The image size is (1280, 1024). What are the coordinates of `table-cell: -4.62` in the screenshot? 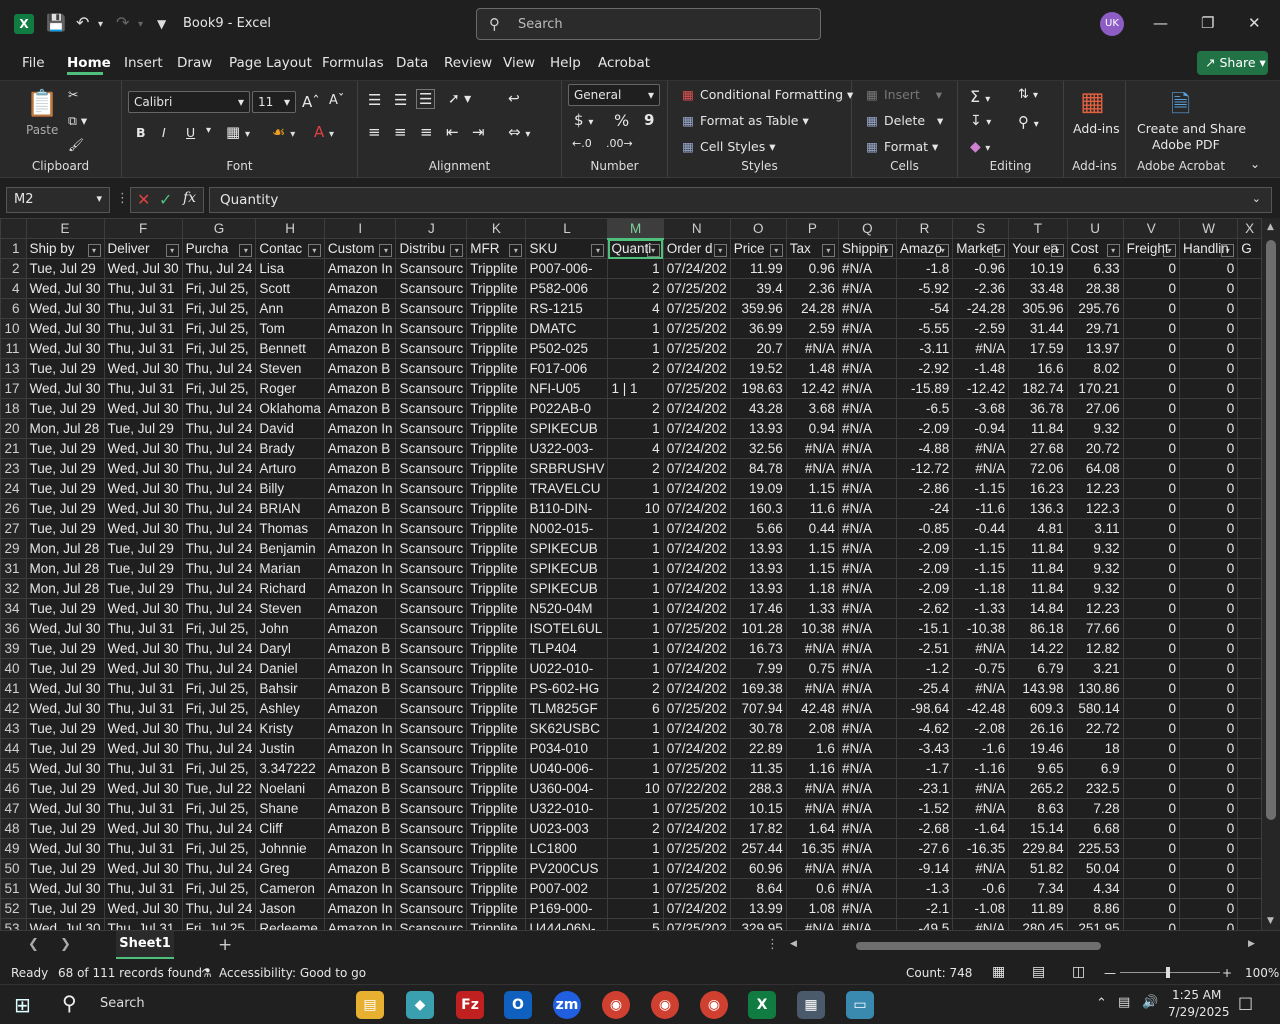 It's located at (924, 728).